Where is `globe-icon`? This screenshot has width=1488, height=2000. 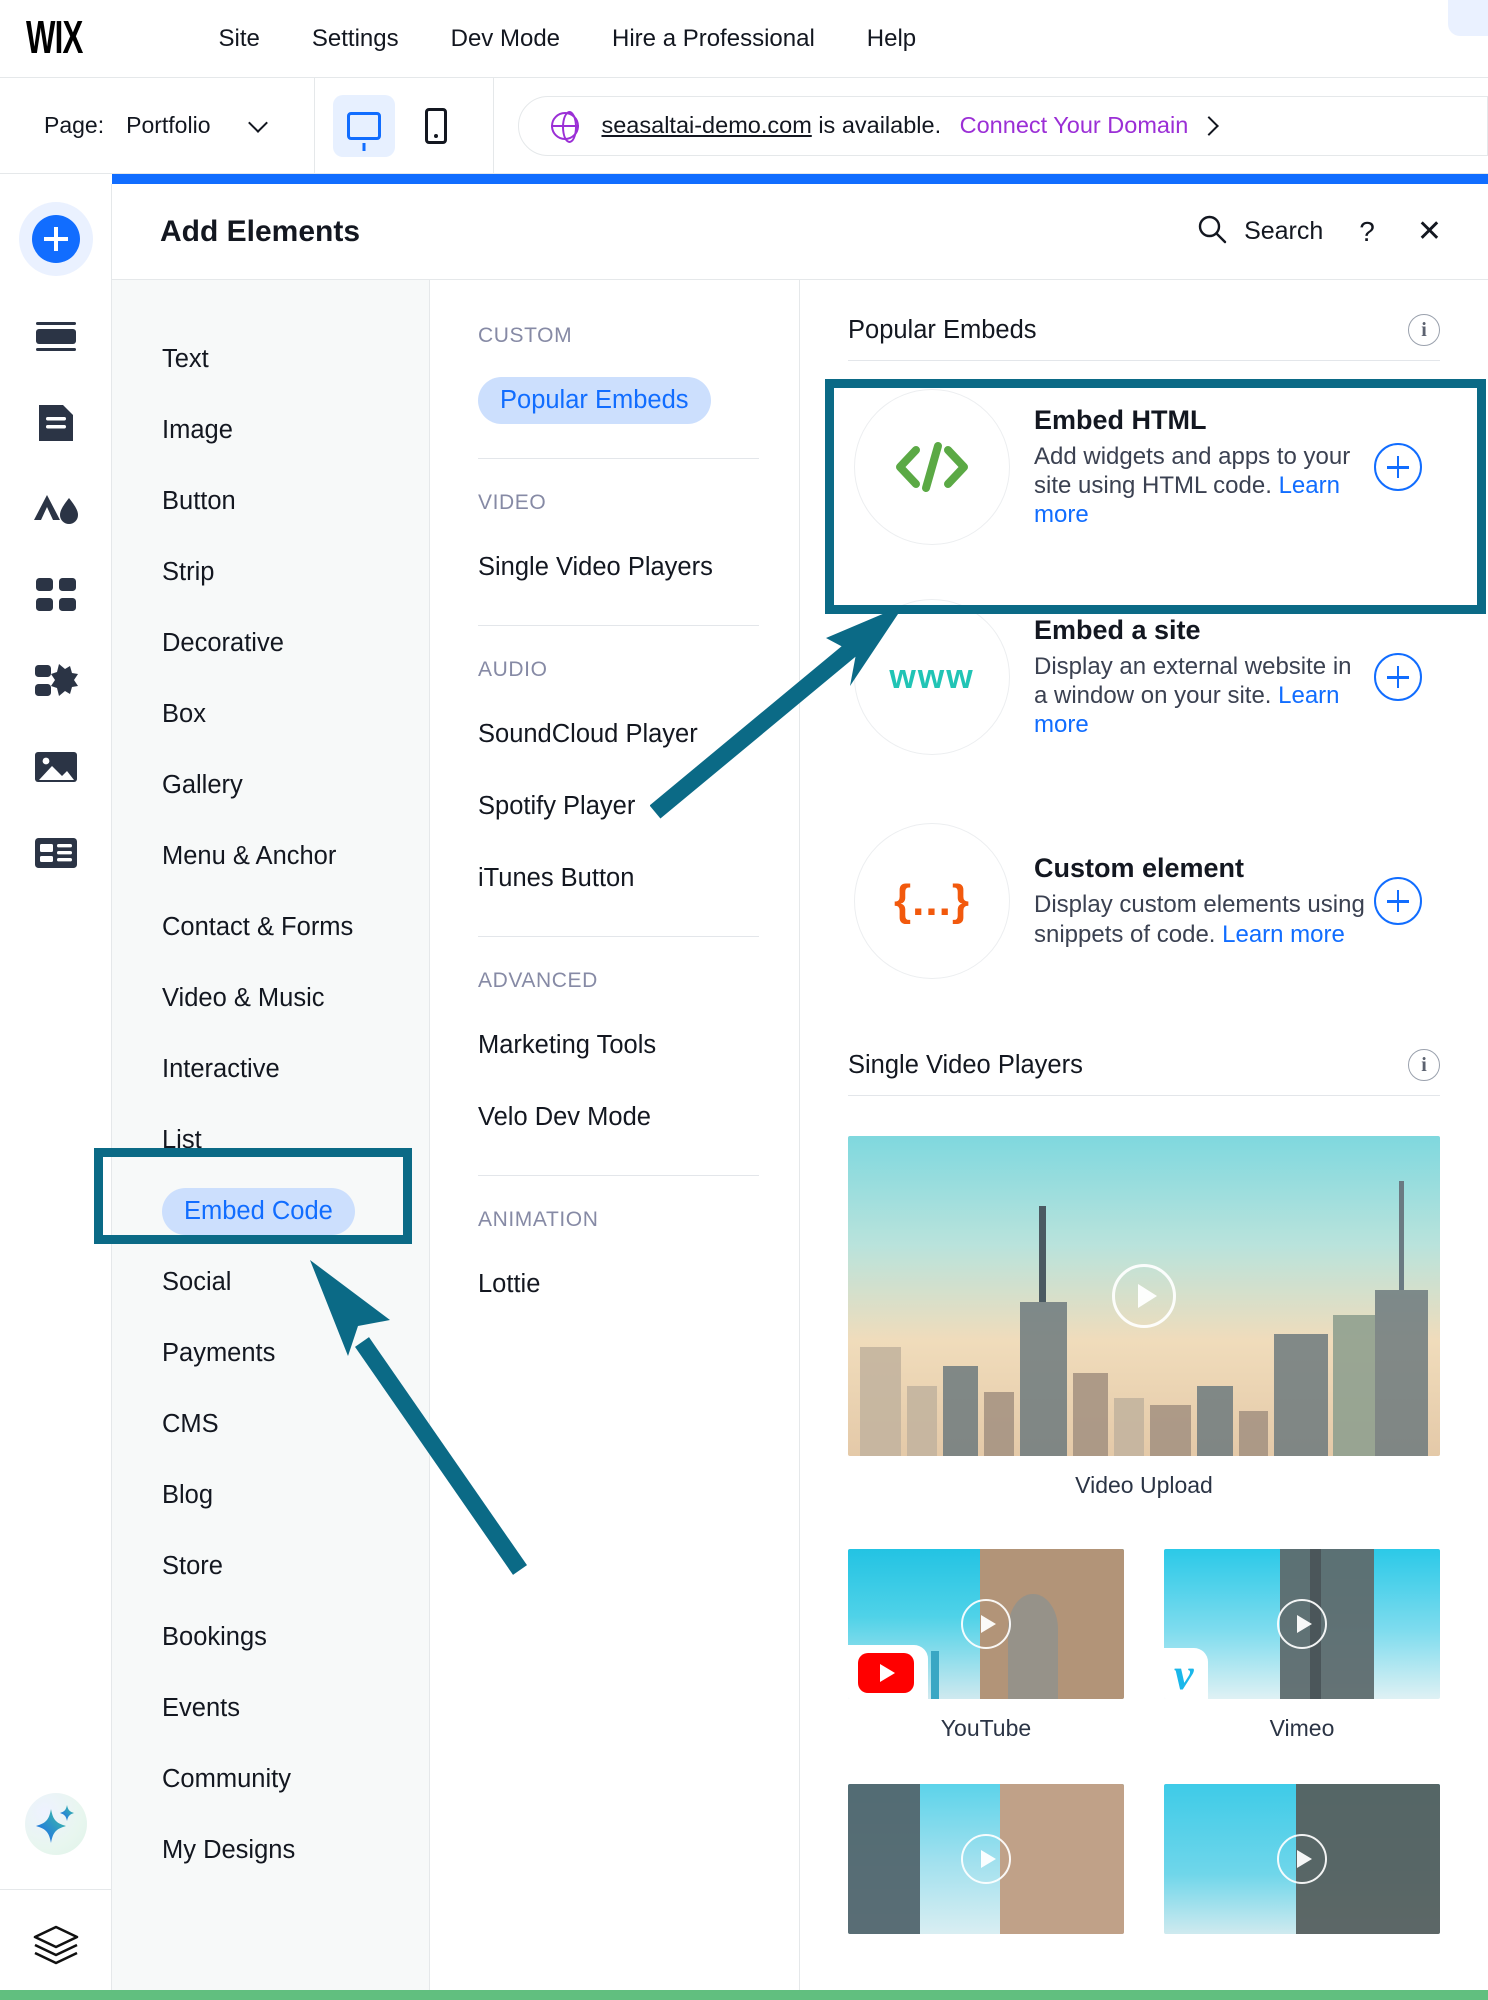 globe-icon is located at coordinates (565, 127).